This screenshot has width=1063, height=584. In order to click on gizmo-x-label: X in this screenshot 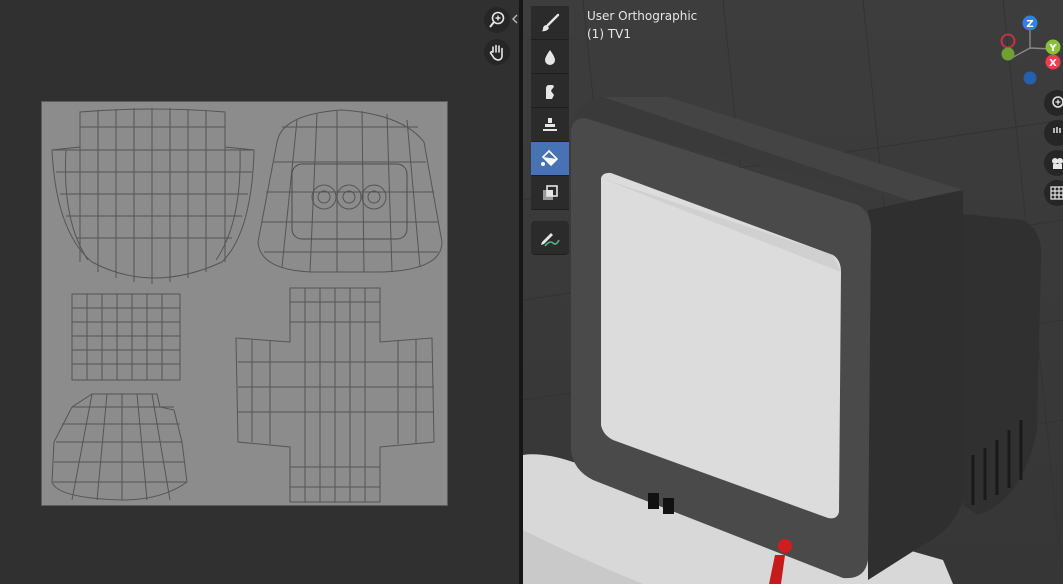, I will do `click(1053, 63)`.